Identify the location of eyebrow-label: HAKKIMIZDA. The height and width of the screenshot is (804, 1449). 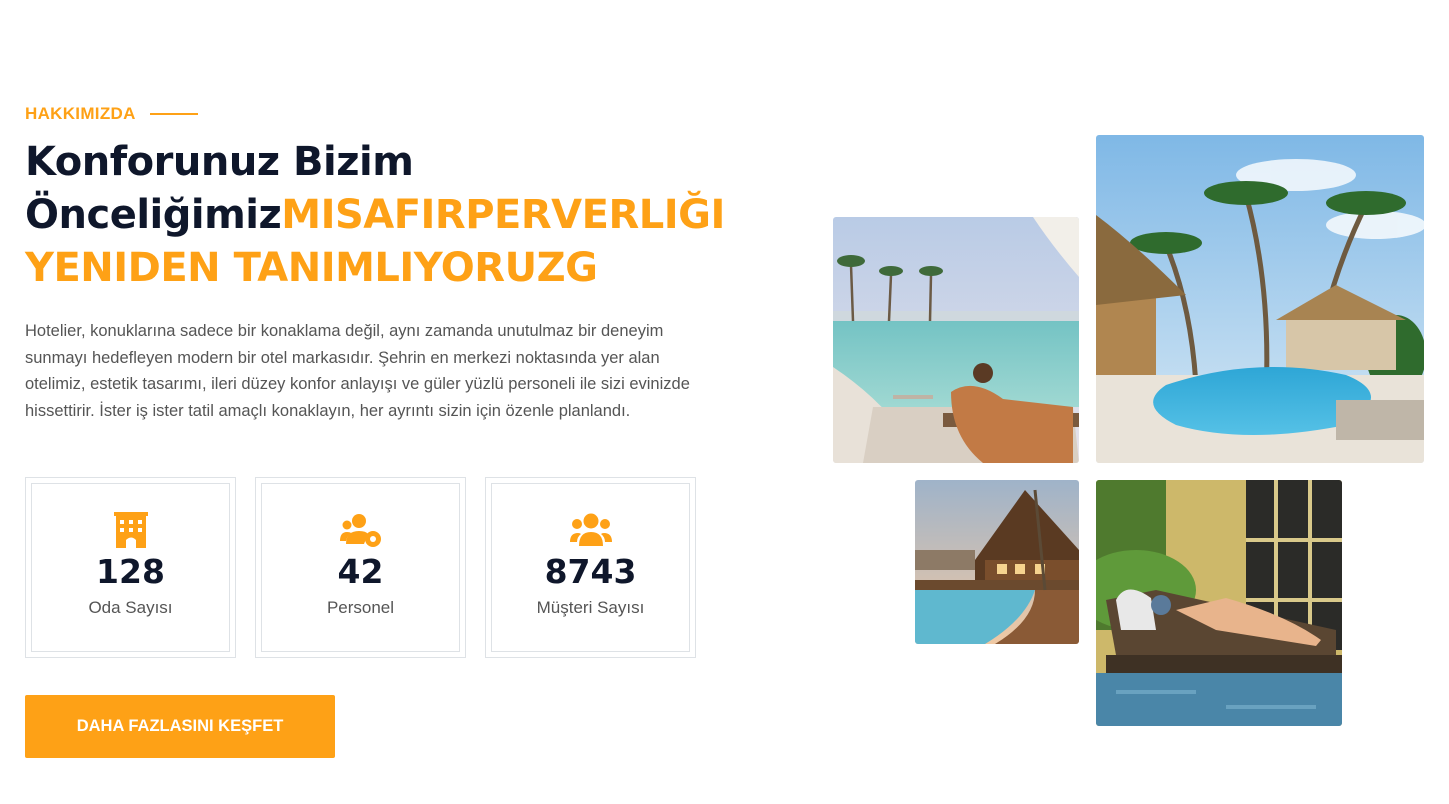
(80, 113).